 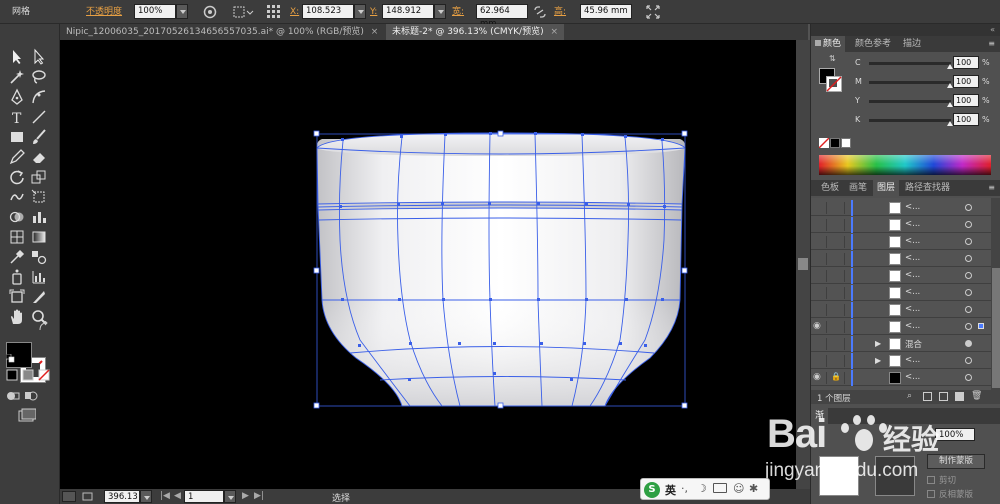 What do you see at coordinates (104, 12) in the screenshot?
I see `opacity-label: 不透明度` at bounding box center [104, 12].